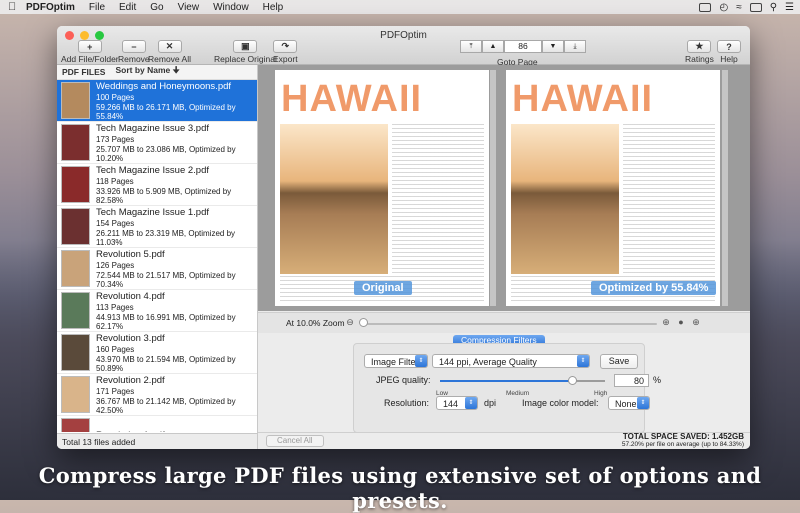  I want to click on jpeg-quality-field: 80, so click(631, 380).